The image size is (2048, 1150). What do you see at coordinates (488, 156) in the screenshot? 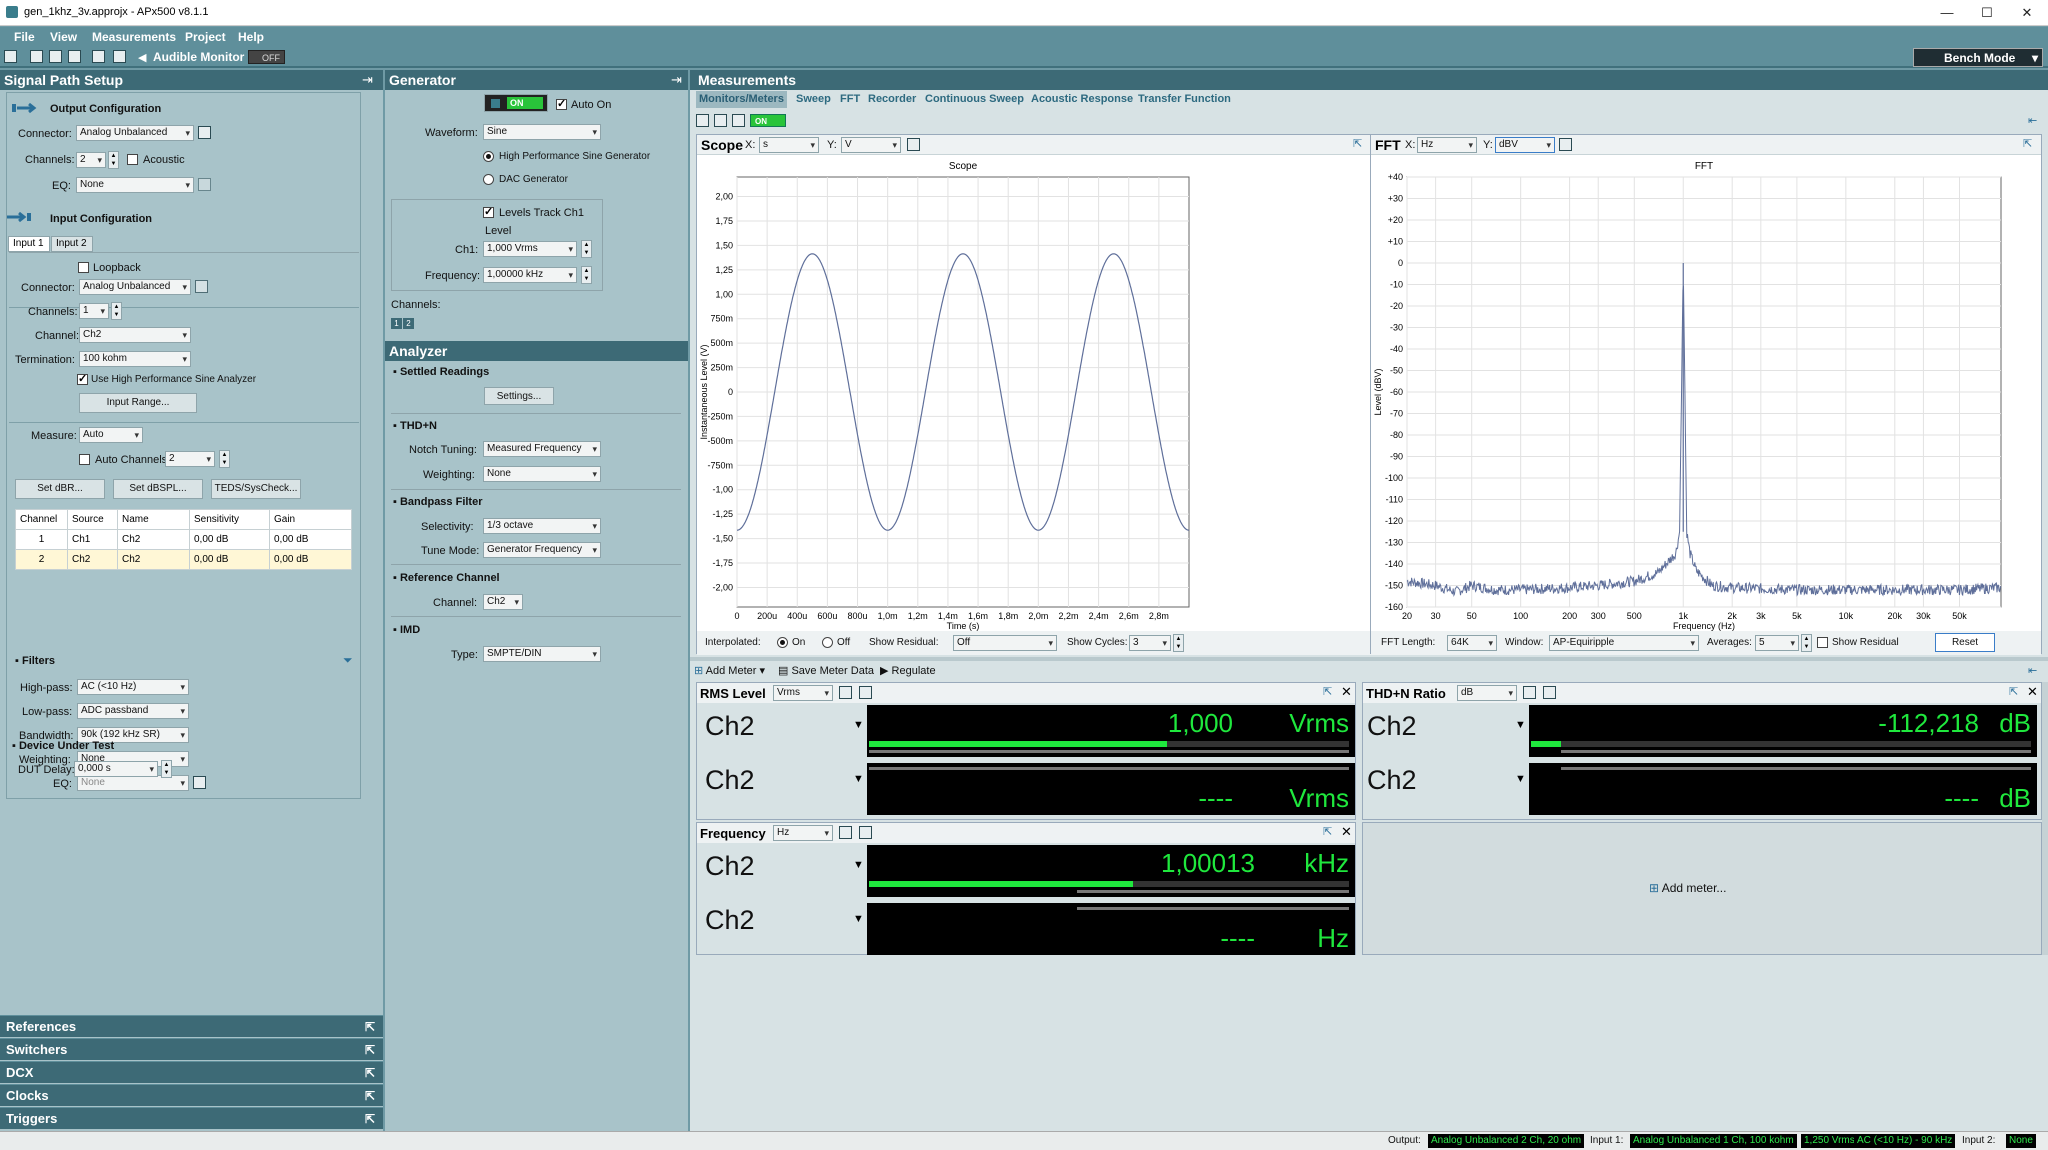
I see `hp-sine-radio` at bounding box center [488, 156].